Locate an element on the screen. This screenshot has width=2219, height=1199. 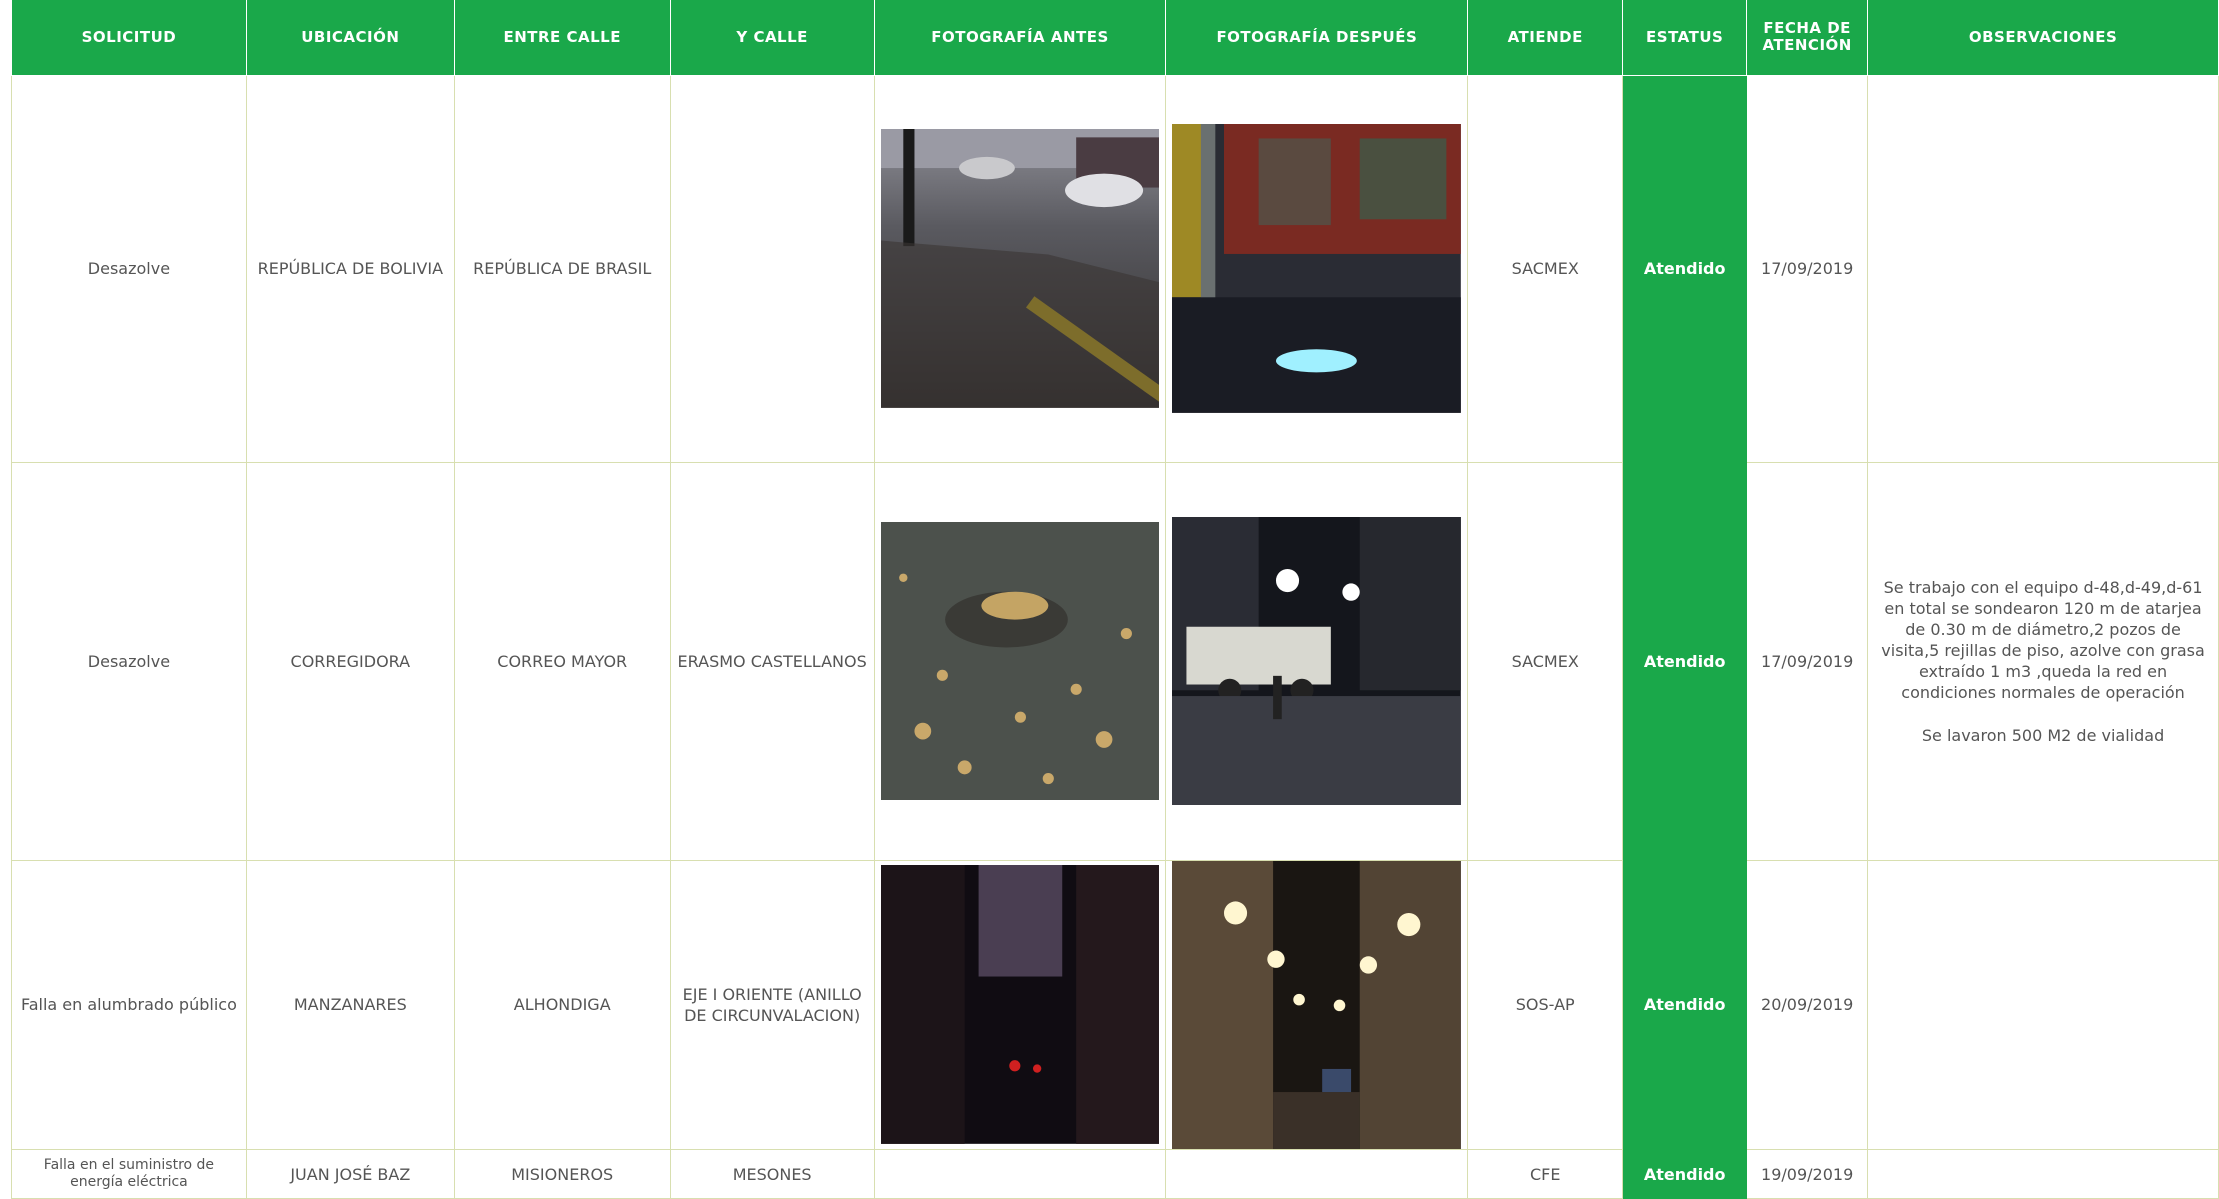
photo-after-night-truck is located at coordinates (1317, 661).